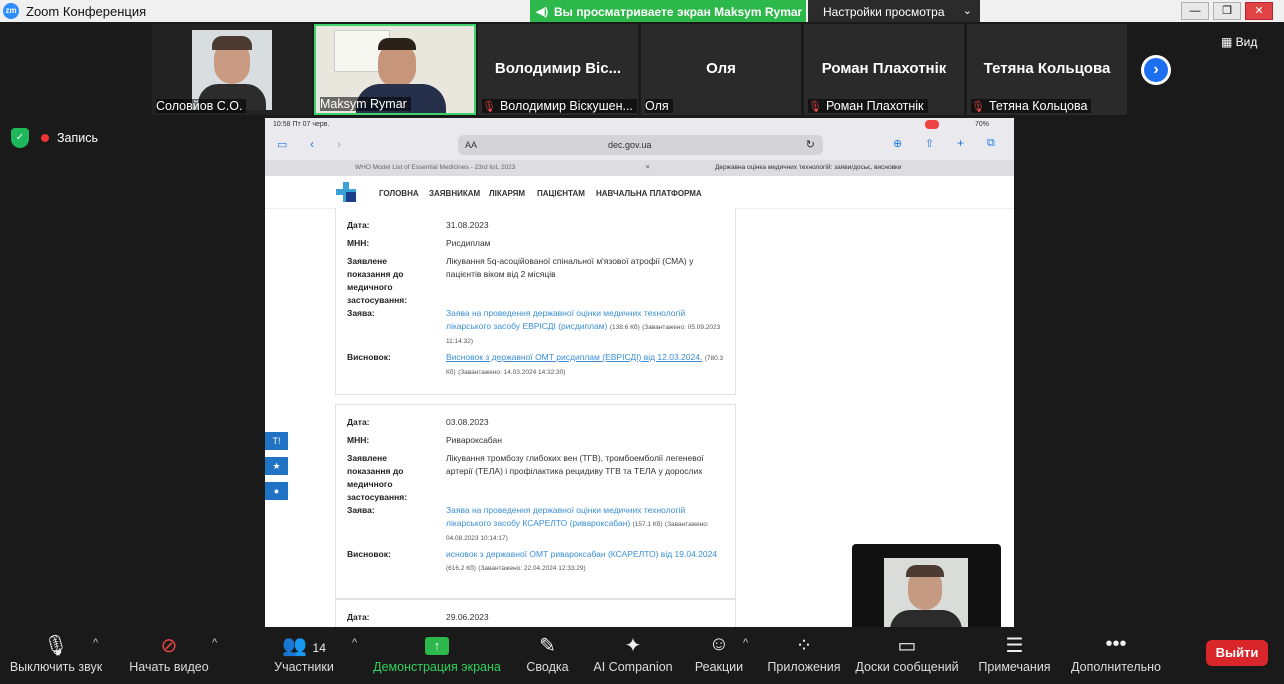 The image size is (1284, 684). Describe the element at coordinates (1014, 667) in the screenshot. I see `notes-label: Примечания` at that location.